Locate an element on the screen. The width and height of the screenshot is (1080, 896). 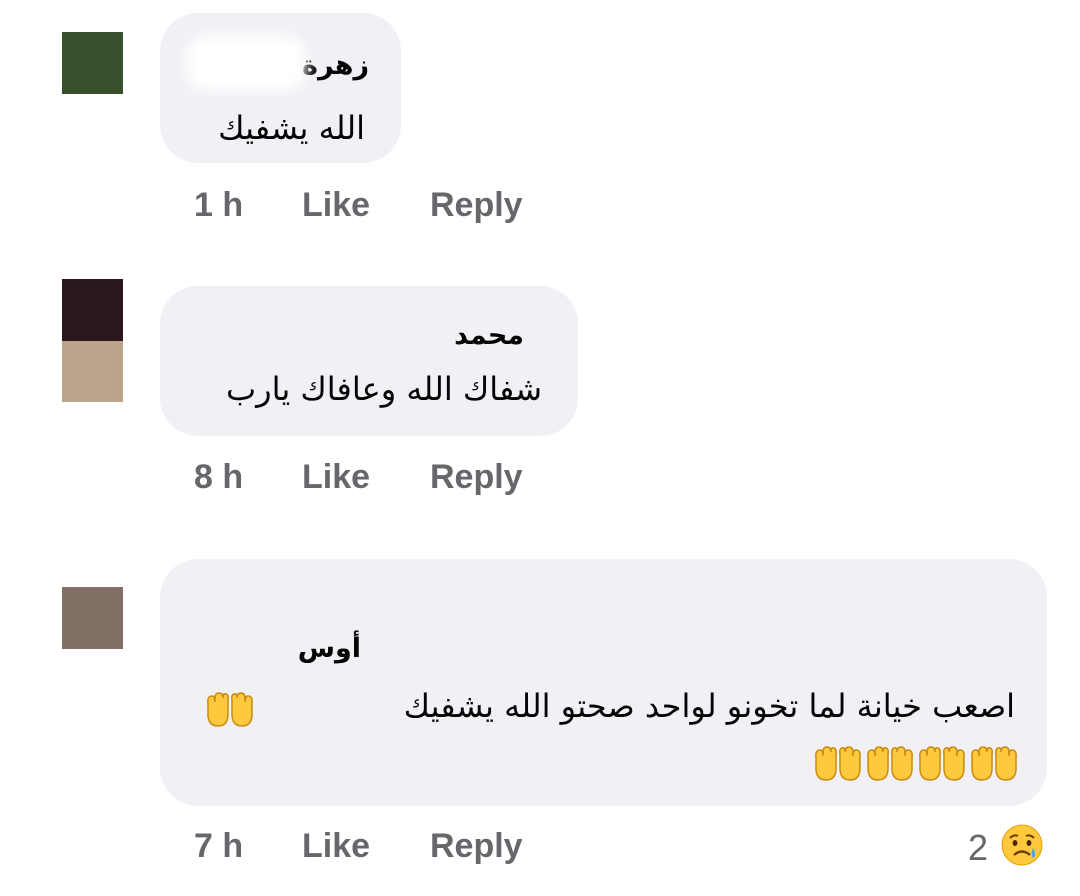
comment-time: 8 h is located at coordinates (218, 477).